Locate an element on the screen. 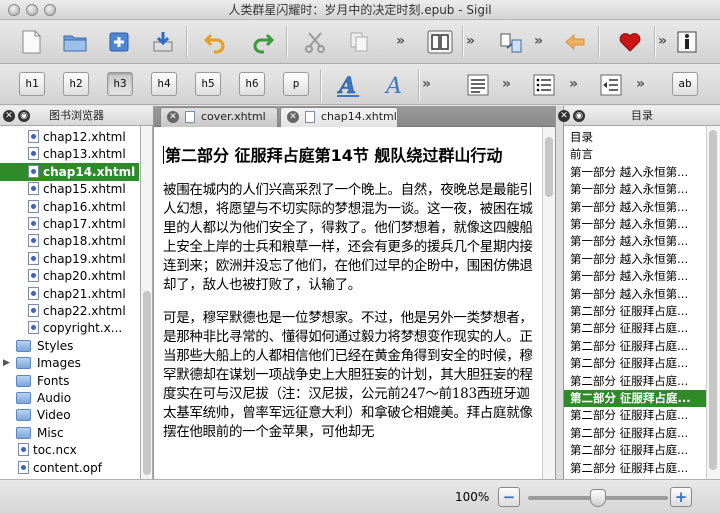  heading-h1-button: h1 is located at coordinates (32, 84).